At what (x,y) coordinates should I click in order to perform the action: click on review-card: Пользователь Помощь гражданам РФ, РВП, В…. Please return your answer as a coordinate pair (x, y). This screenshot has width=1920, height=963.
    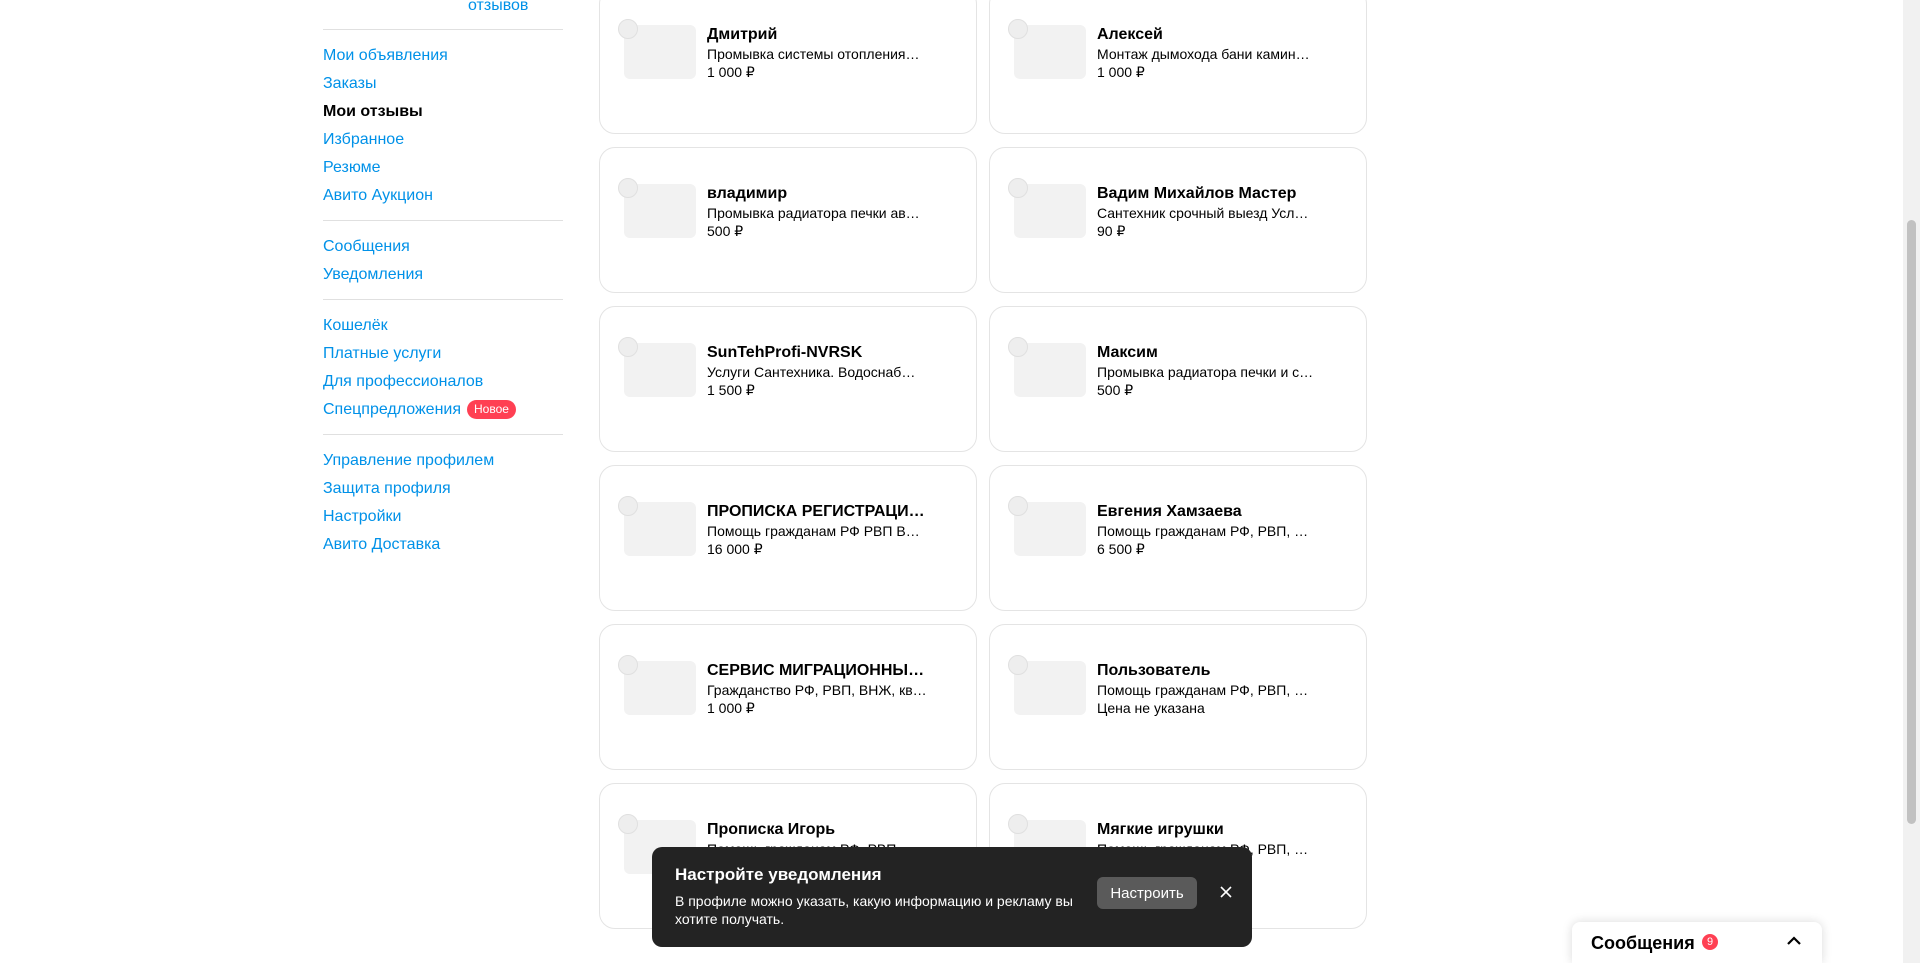
    Looking at the image, I should click on (1178, 697).